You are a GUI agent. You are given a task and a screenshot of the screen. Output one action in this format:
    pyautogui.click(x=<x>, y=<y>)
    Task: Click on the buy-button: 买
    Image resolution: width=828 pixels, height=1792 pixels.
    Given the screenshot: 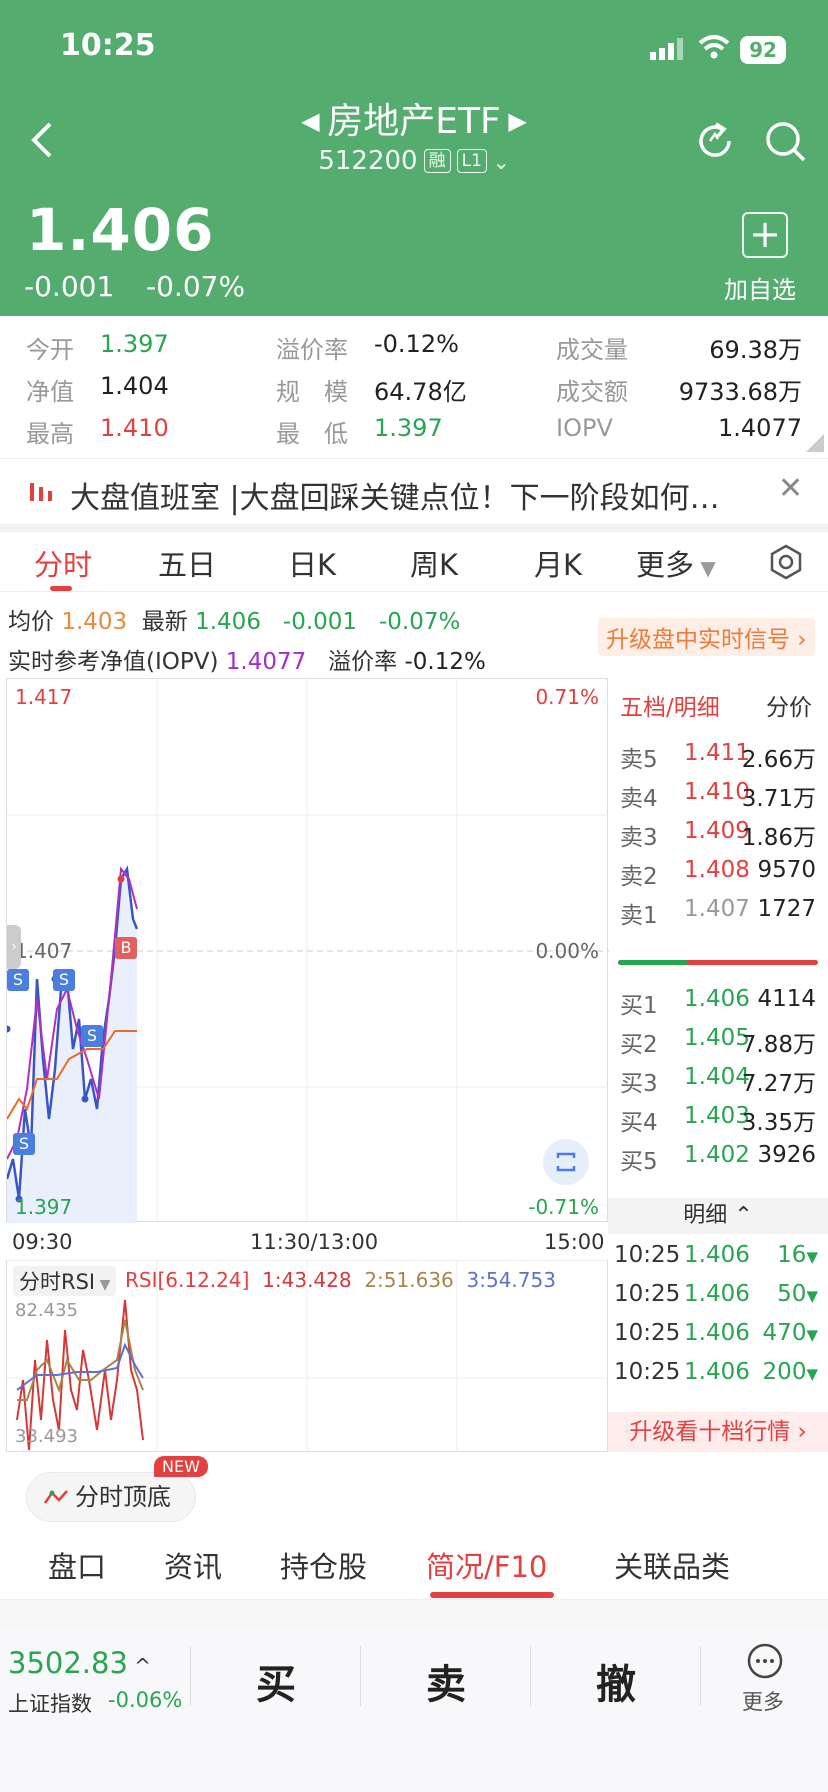 What is the action you would take?
    pyautogui.click(x=276, y=1681)
    